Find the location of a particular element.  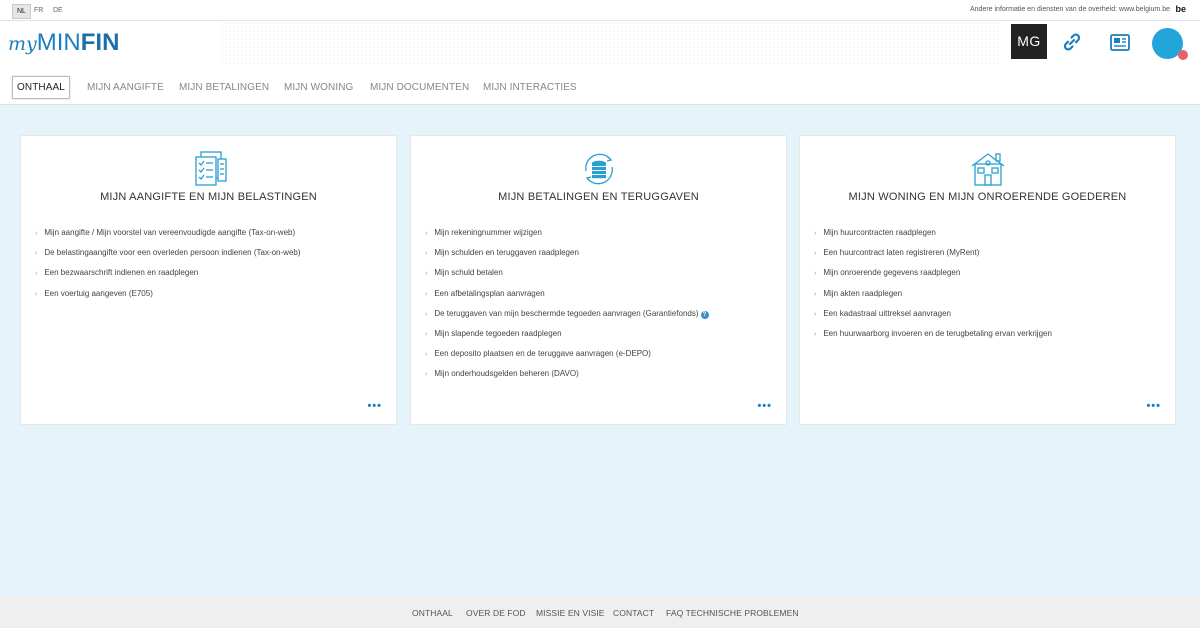

logo-my: my is located at coordinates (22, 44).